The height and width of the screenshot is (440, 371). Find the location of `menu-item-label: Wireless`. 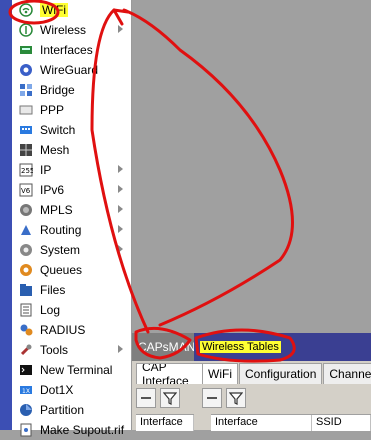

menu-item-label: Wireless is located at coordinates (63, 30).